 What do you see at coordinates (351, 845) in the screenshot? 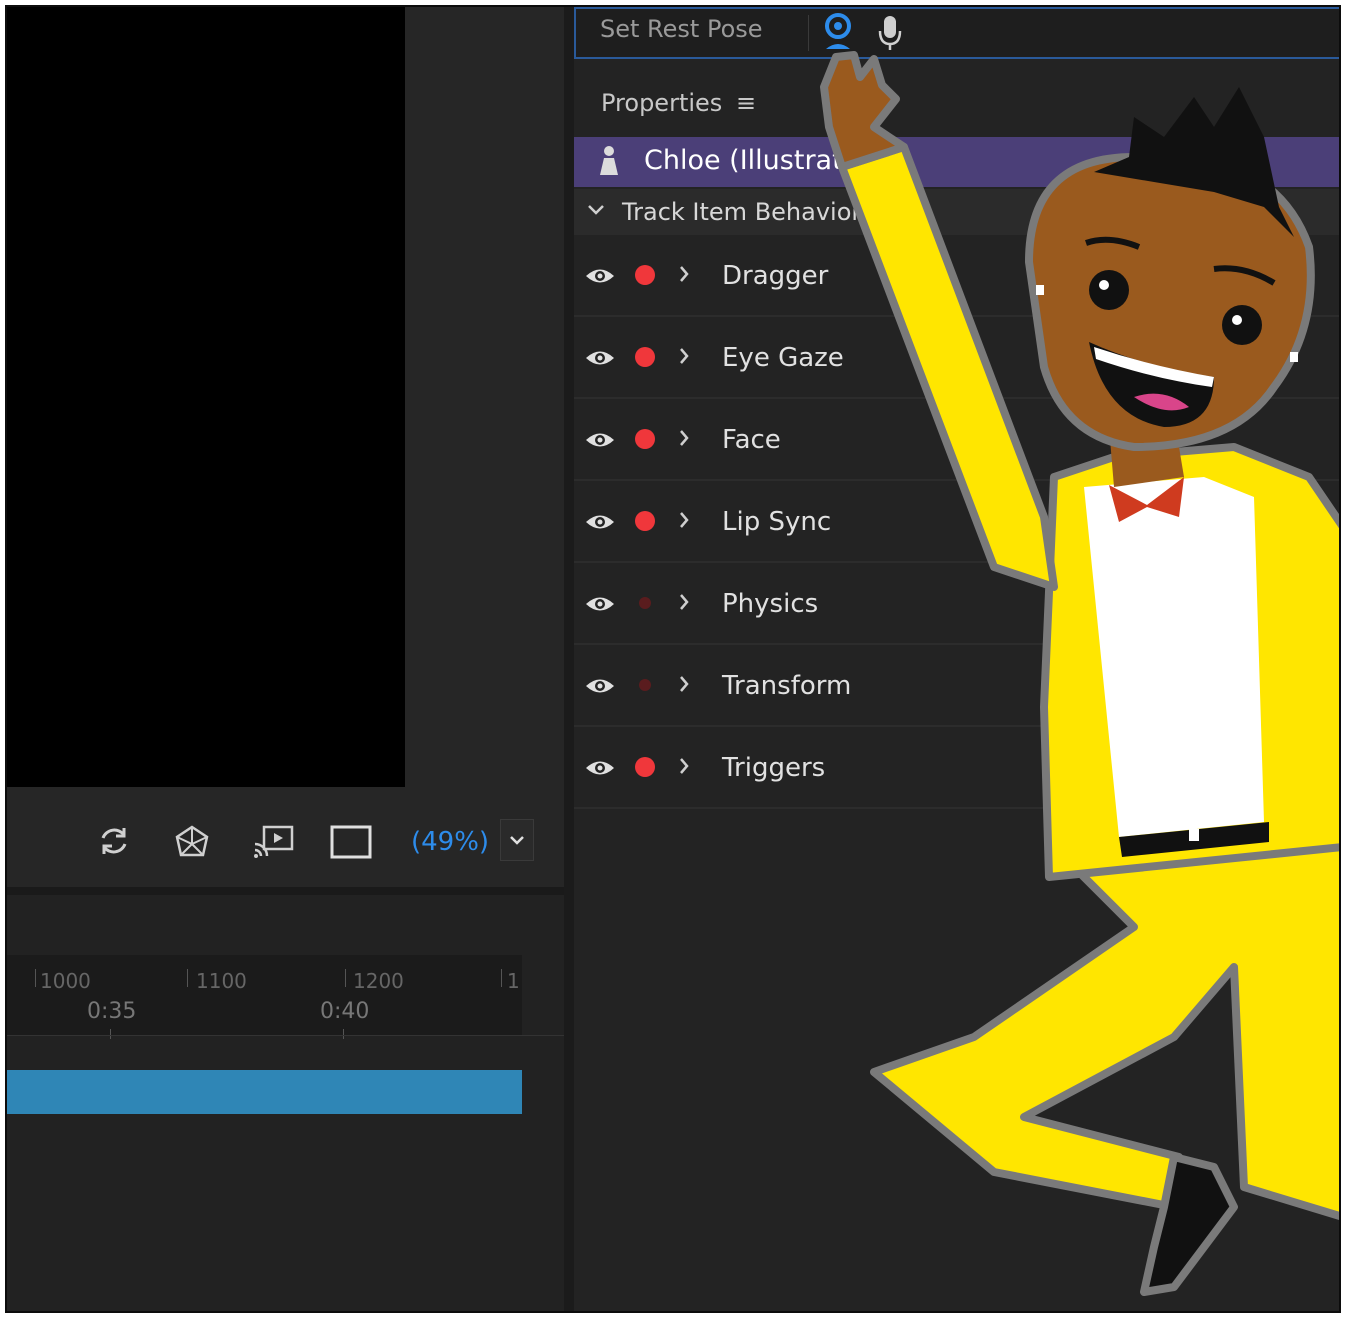
I see `frame-icon` at bounding box center [351, 845].